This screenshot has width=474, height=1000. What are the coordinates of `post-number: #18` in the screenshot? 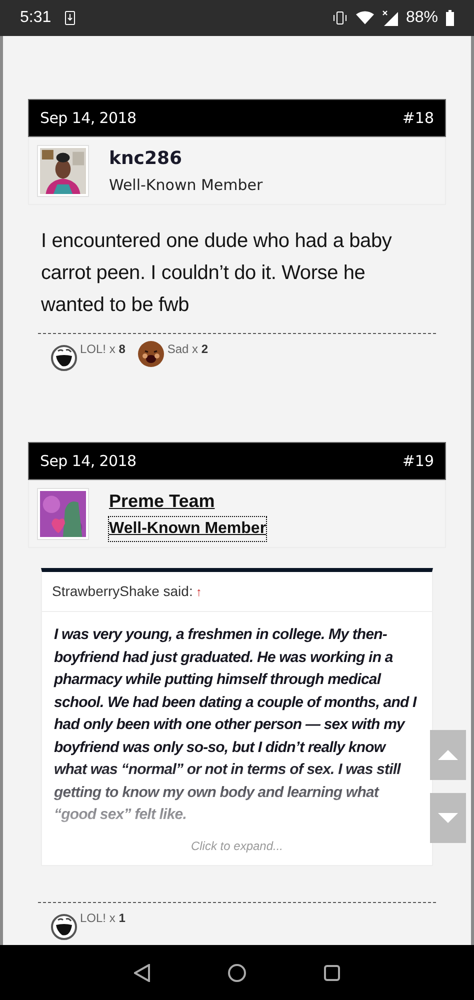 It's located at (418, 118).